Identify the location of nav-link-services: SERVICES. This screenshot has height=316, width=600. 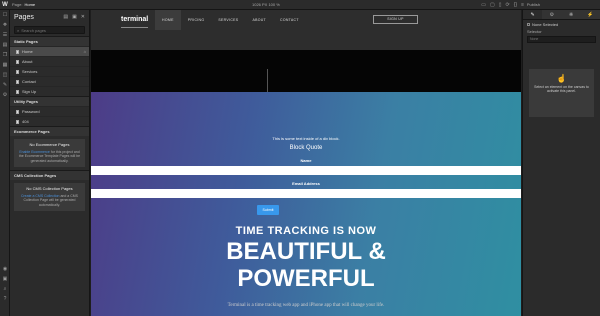
(228, 20).